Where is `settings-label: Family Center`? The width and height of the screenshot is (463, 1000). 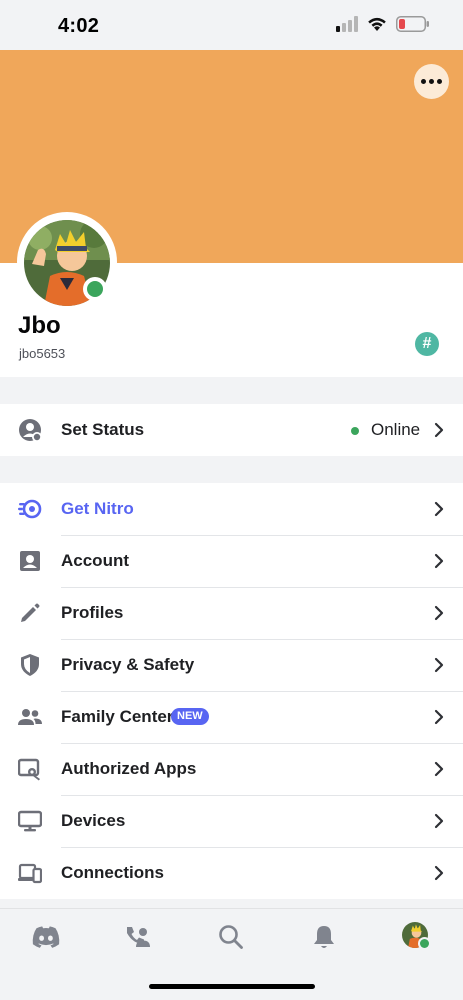 settings-label: Family Center is located at coordinates (117, 716).